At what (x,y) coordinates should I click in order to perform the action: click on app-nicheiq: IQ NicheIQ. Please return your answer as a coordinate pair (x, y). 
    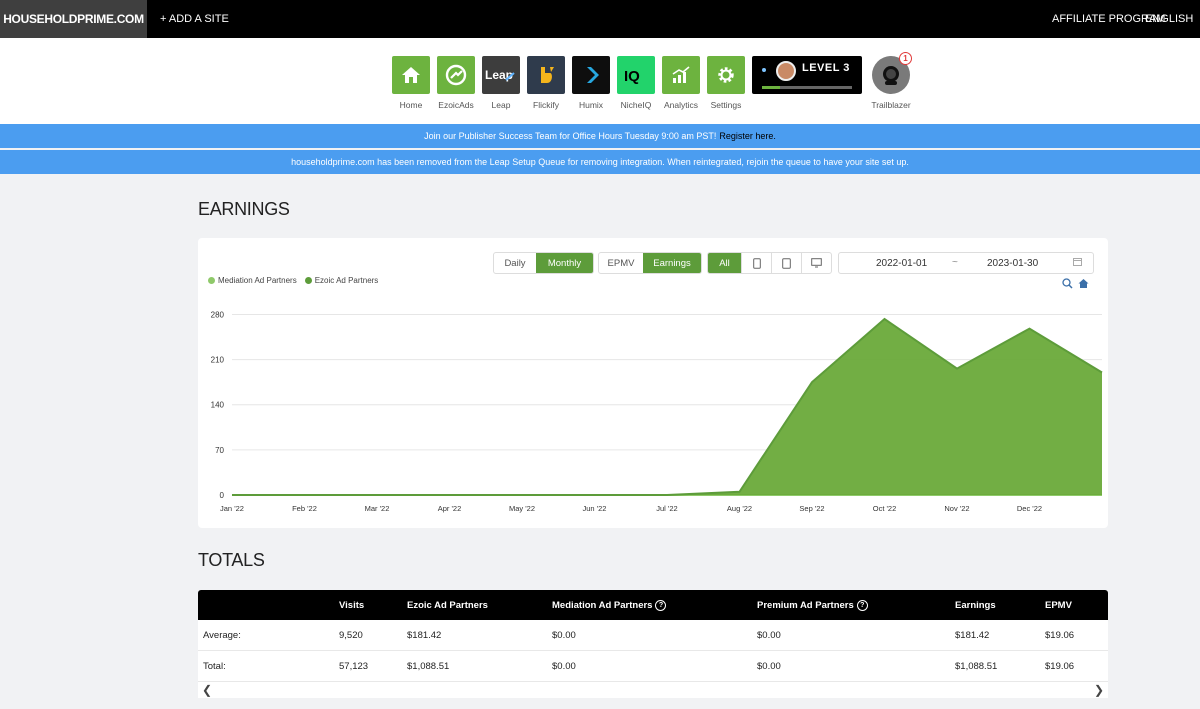
    Looking at the image, I should click on (636, 83).